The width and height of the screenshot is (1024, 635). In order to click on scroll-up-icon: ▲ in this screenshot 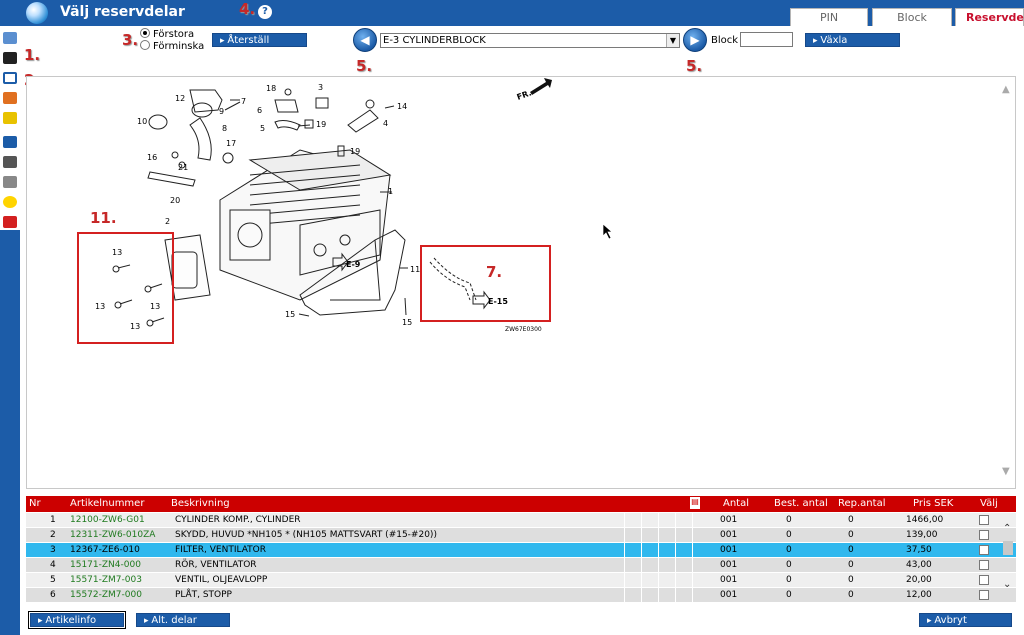, I will do `click(1006, 89)`.